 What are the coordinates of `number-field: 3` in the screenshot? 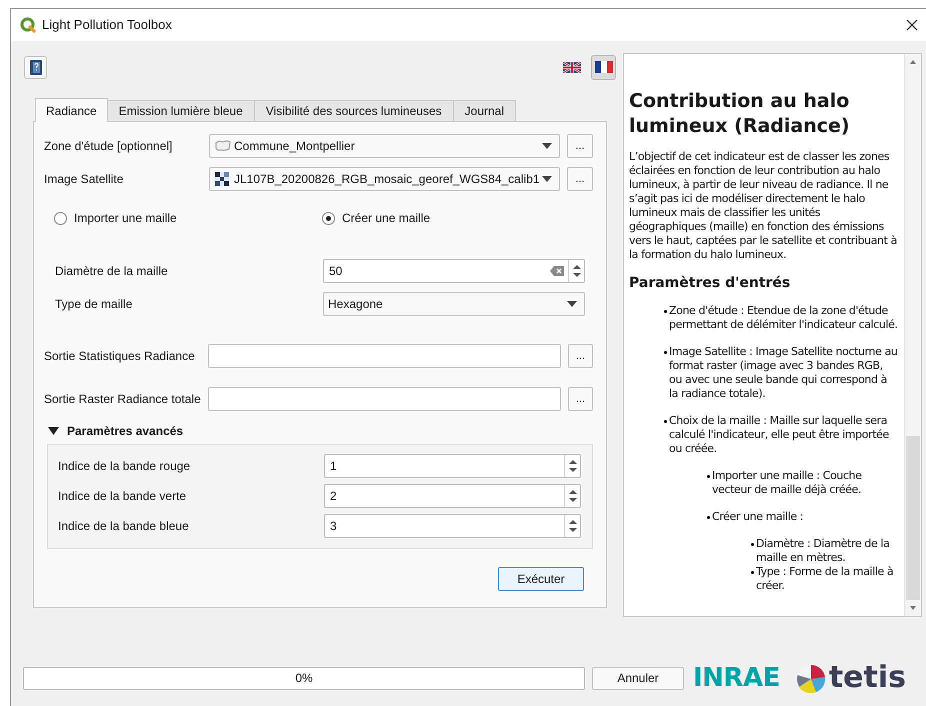 It's located at (452, 526).